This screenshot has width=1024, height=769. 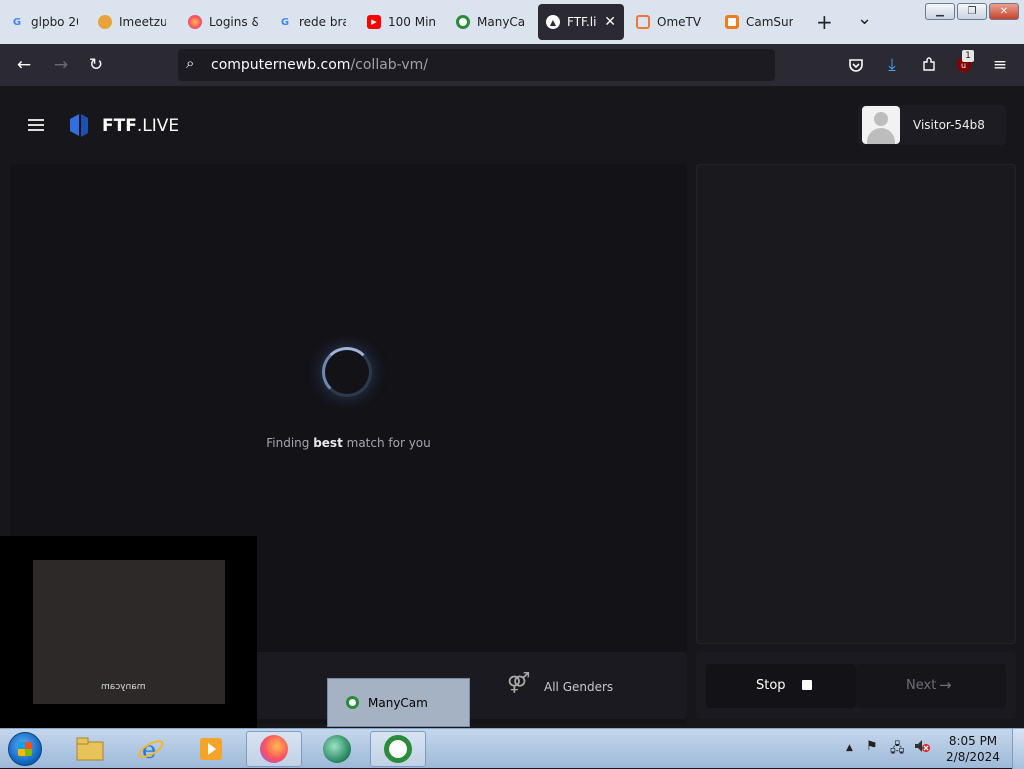 I want to click on start-button, so click(x=25, y=749).